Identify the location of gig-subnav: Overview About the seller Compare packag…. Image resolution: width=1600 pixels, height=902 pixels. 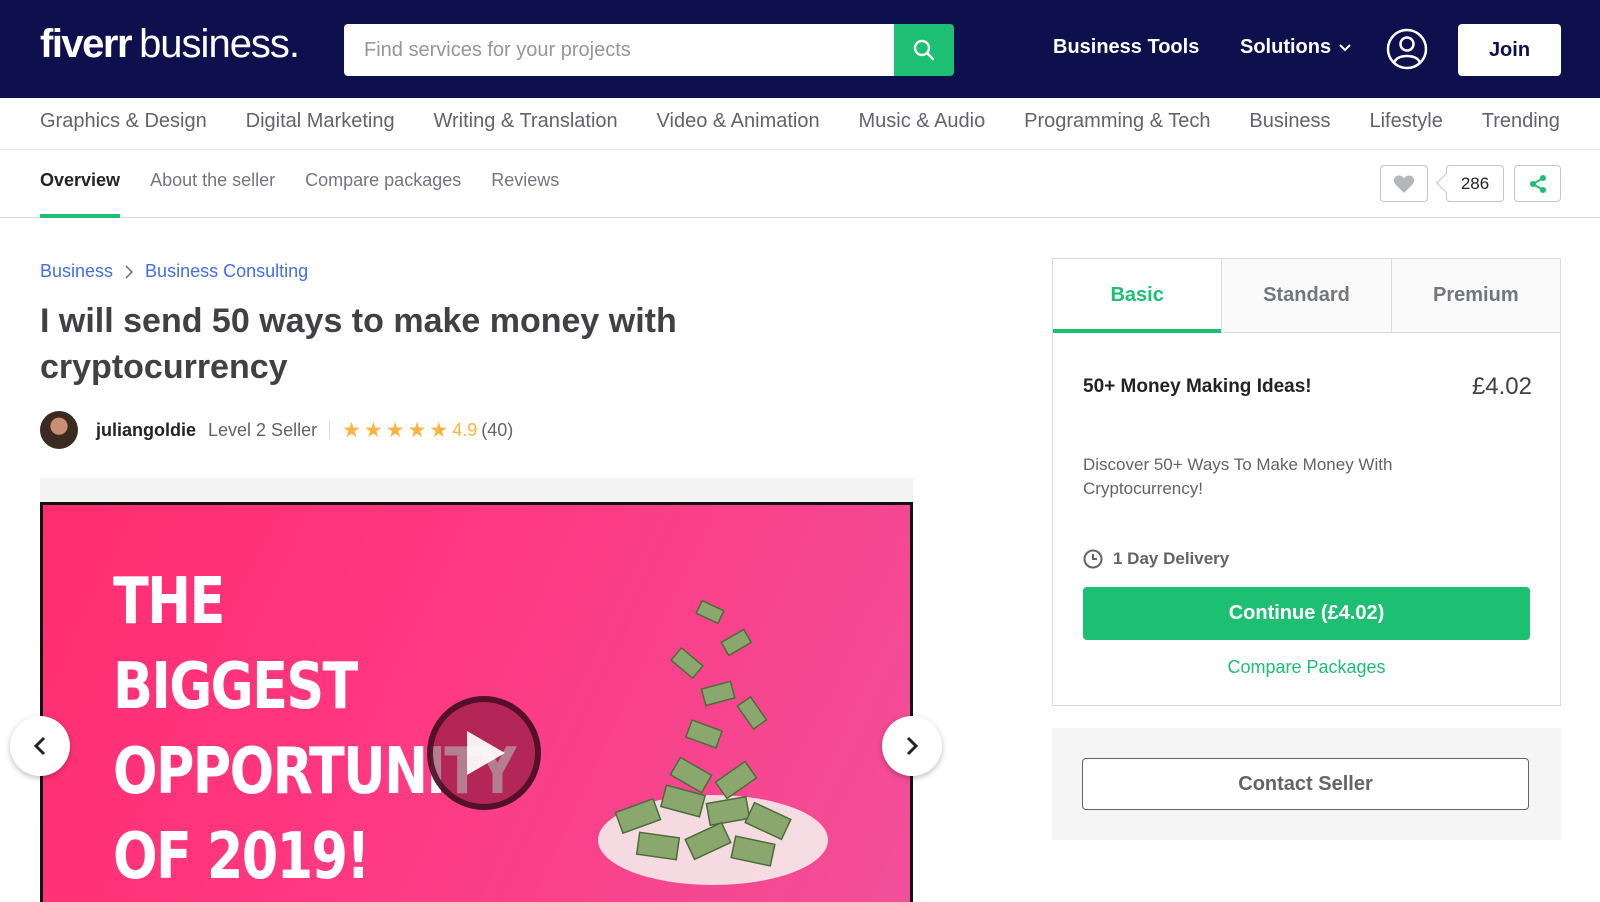
(800, 184).